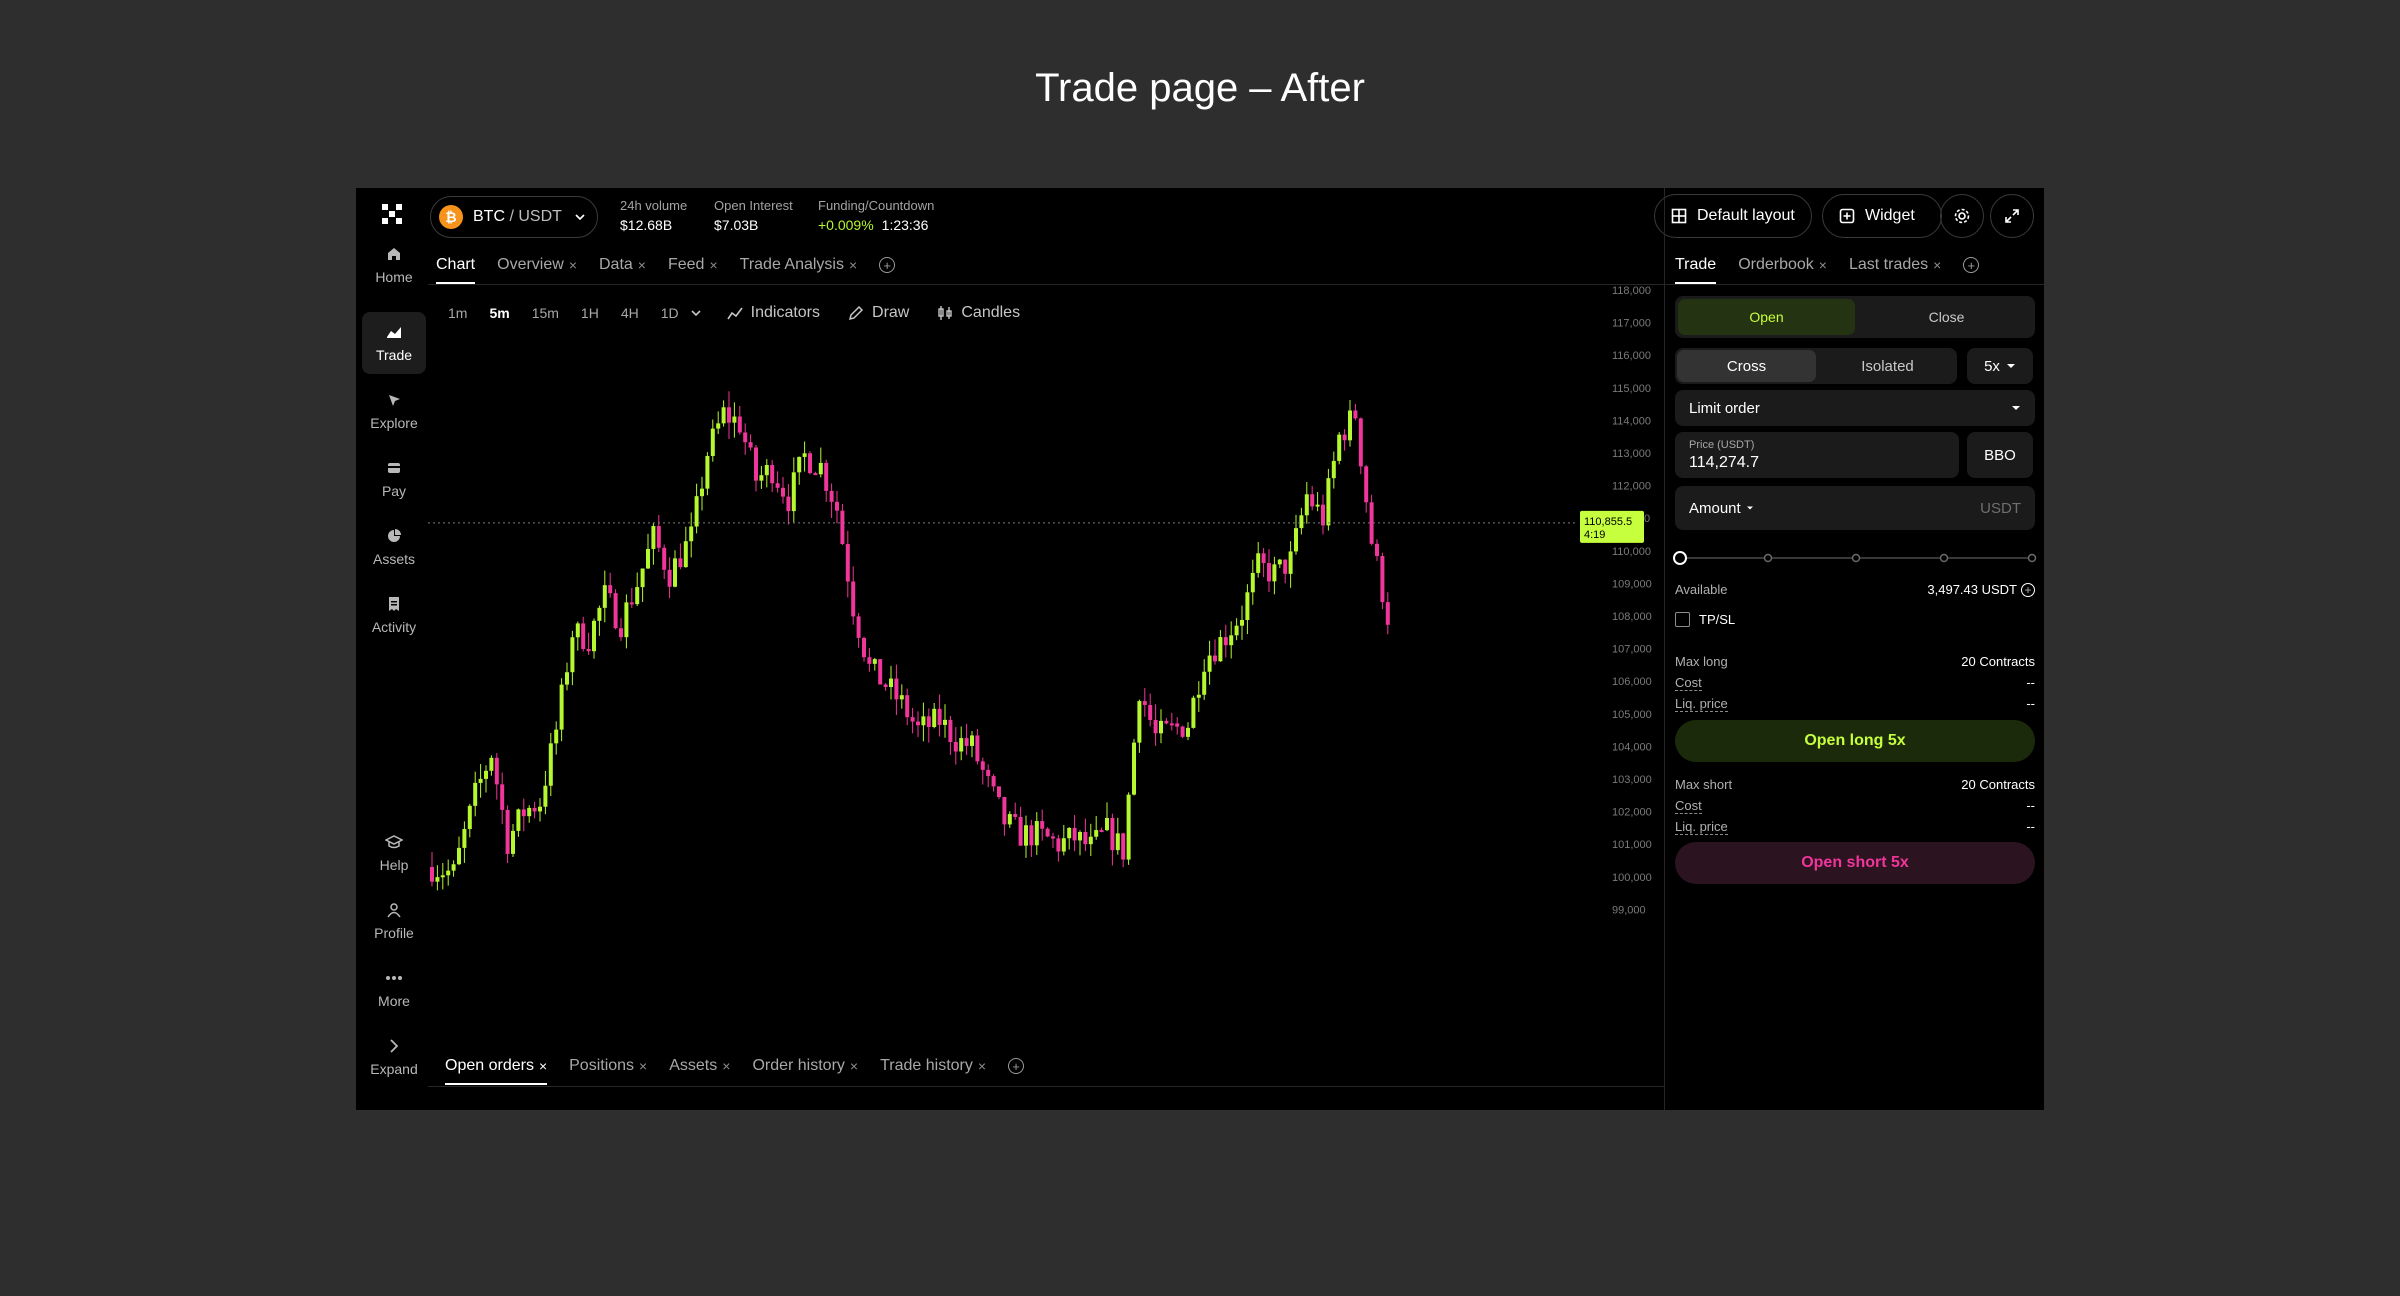 Image resolution: width=2400 pixels, height=1296 pixels. What do you see at coordinates (1895, 265) in the screenshot?
I see `tab-last-trades: Last trades ×` at bounding box center [1895, 265].